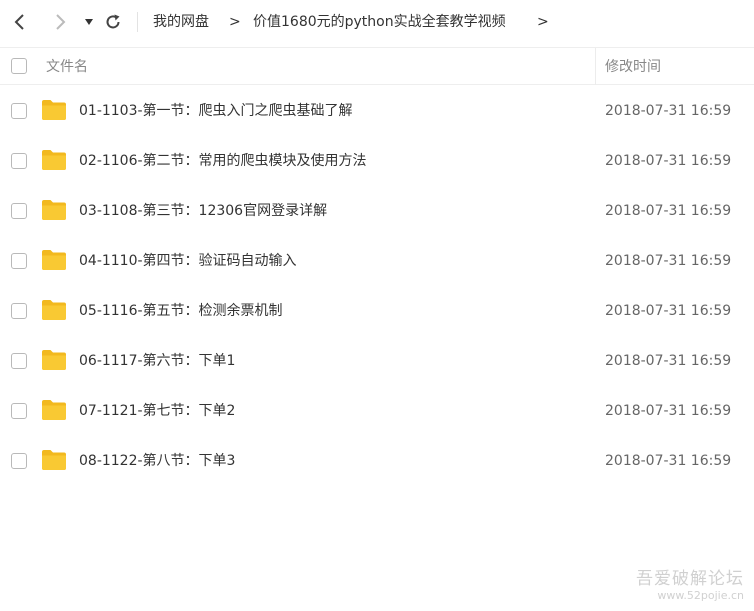  Describe the element at coordinates (379, 22) in the screenshot. I see `breadcrumb-current: 价值1680元的python实战全套教学视频` at that location.